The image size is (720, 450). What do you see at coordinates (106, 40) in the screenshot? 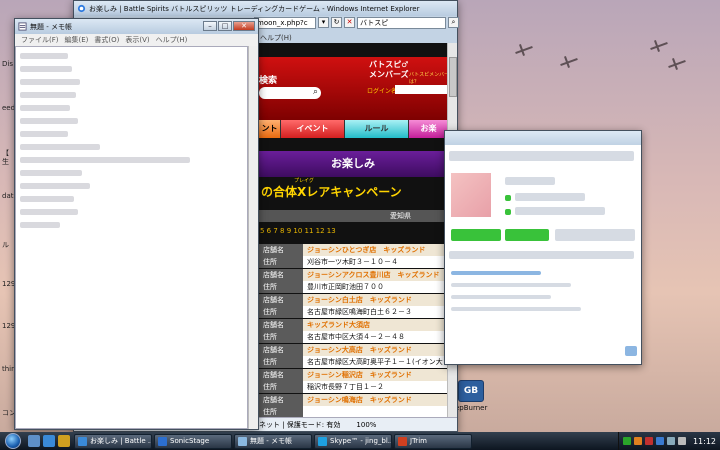
I see `menu-format: 書式(O)` at bounding box center [106, 40].